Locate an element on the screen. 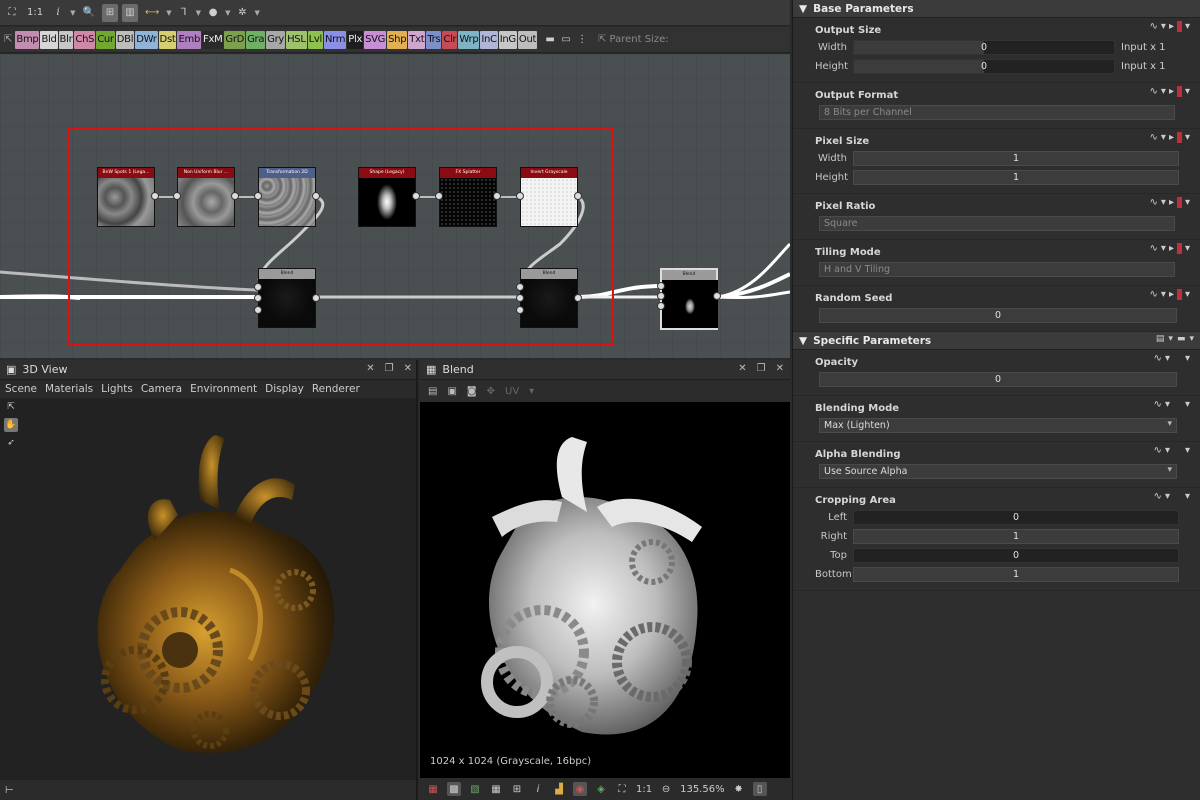 The height and width of the screenshot is (800, 1200). uv-label: UV is located at coordinates (512, 391).